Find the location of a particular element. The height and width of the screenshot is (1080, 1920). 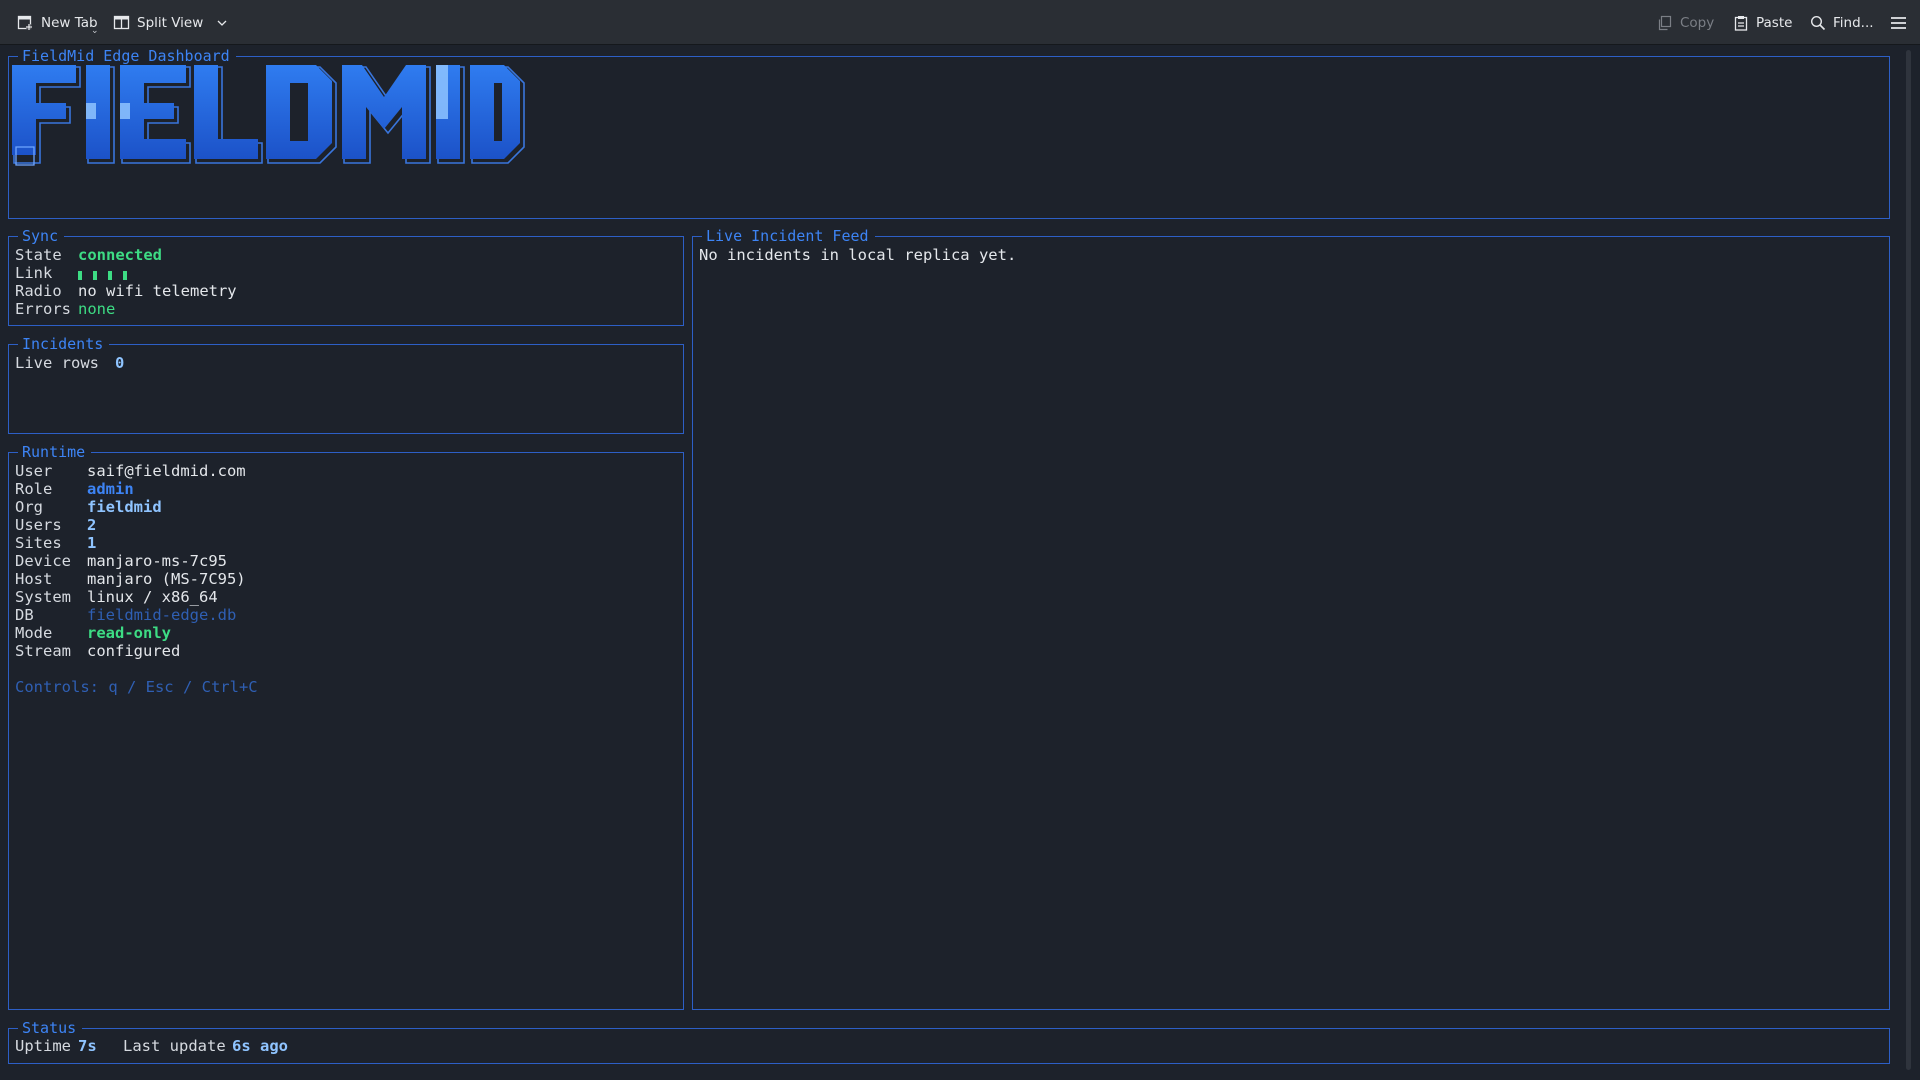

runtime-host-value: manjaro (MS-7C95) is located at coordinates (166, 579).